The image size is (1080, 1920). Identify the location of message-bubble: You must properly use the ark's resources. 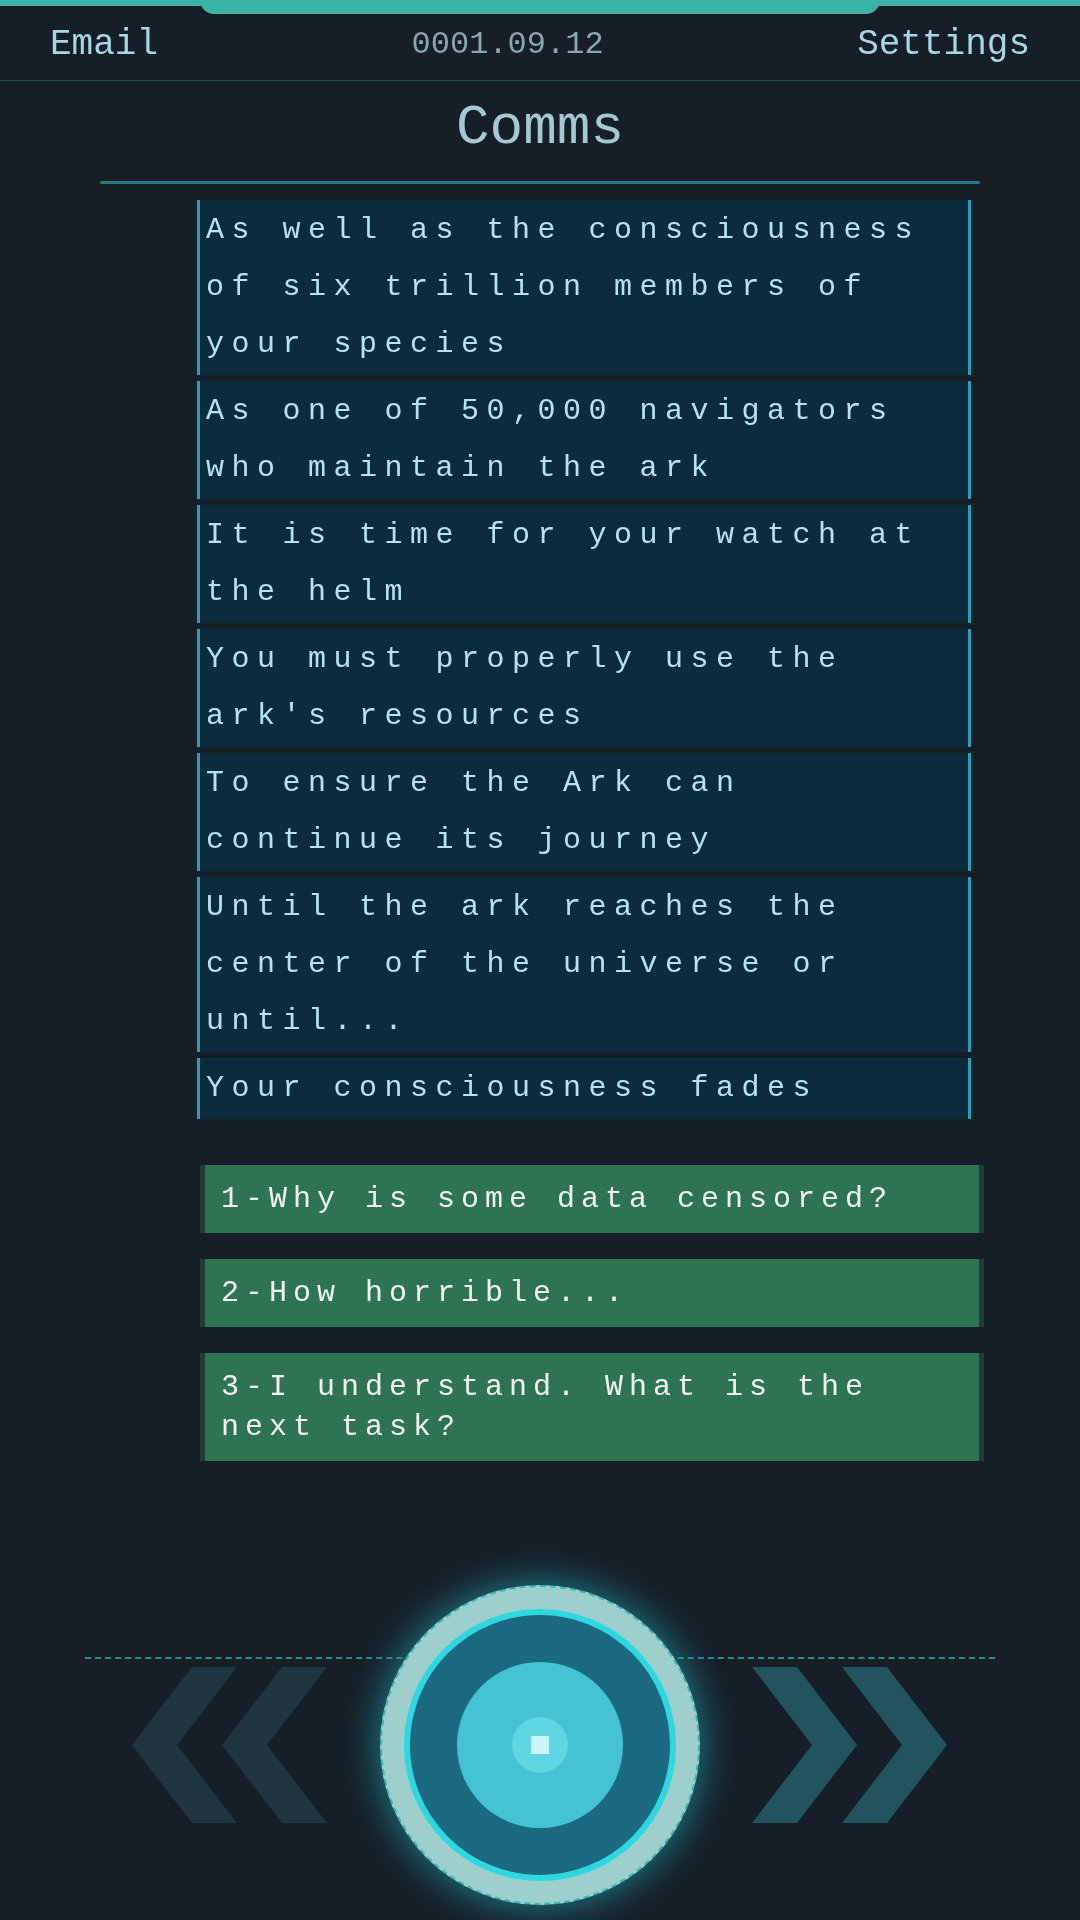
(584, 688).